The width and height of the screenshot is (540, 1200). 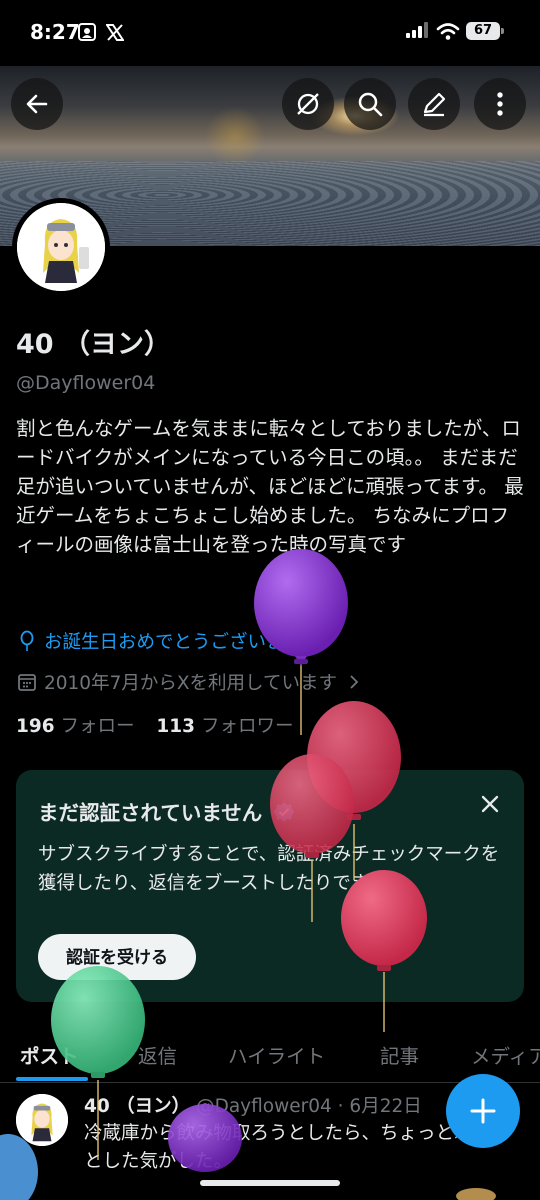 I want to click on profile-handle: @Dayflower04, so click(x=86, y=383).